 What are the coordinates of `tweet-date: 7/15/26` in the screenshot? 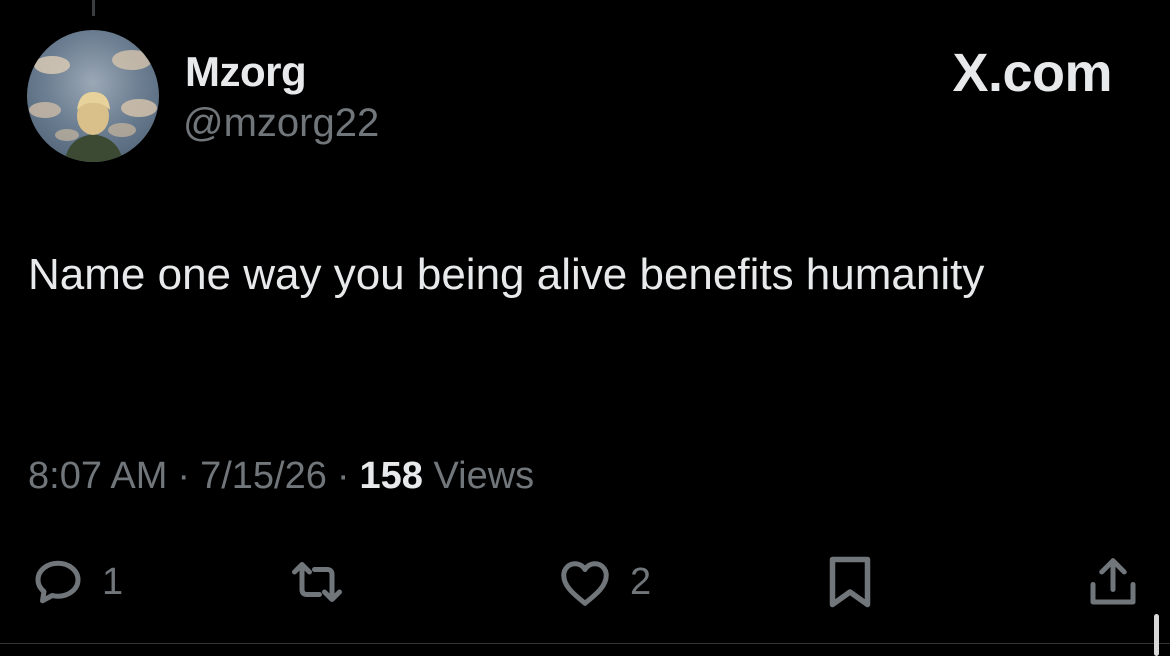 It's located at (263, 476).